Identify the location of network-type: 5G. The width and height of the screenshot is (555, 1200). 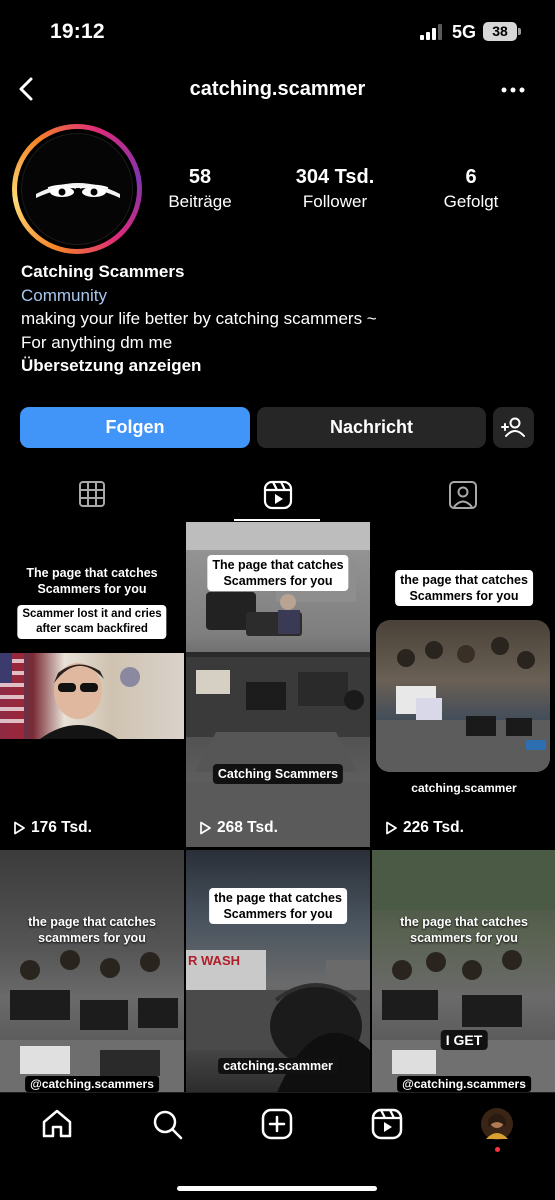
(464, 32).